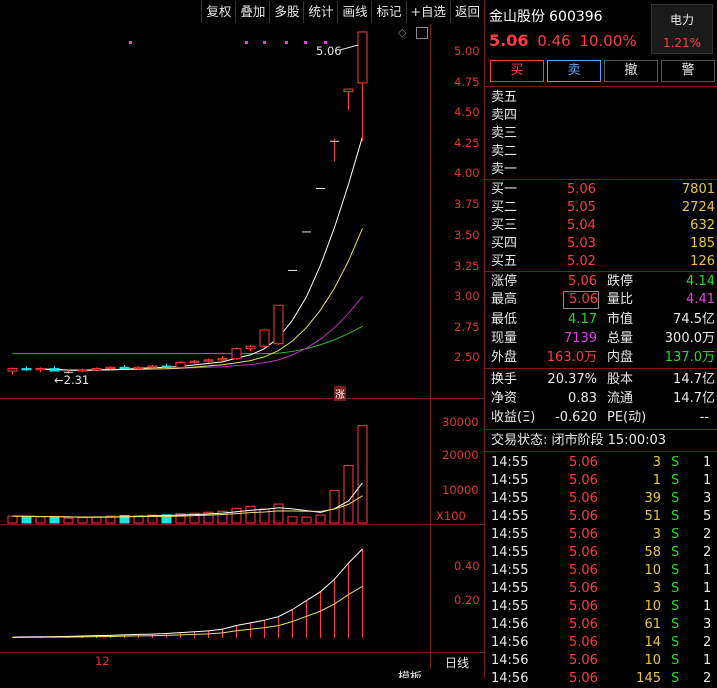 This screenshot has height=688, width=717. What do you see at coordinates (576, 417) in the screenshot?
I see `eps-value: -0.620` at bounding box center [576, 417].